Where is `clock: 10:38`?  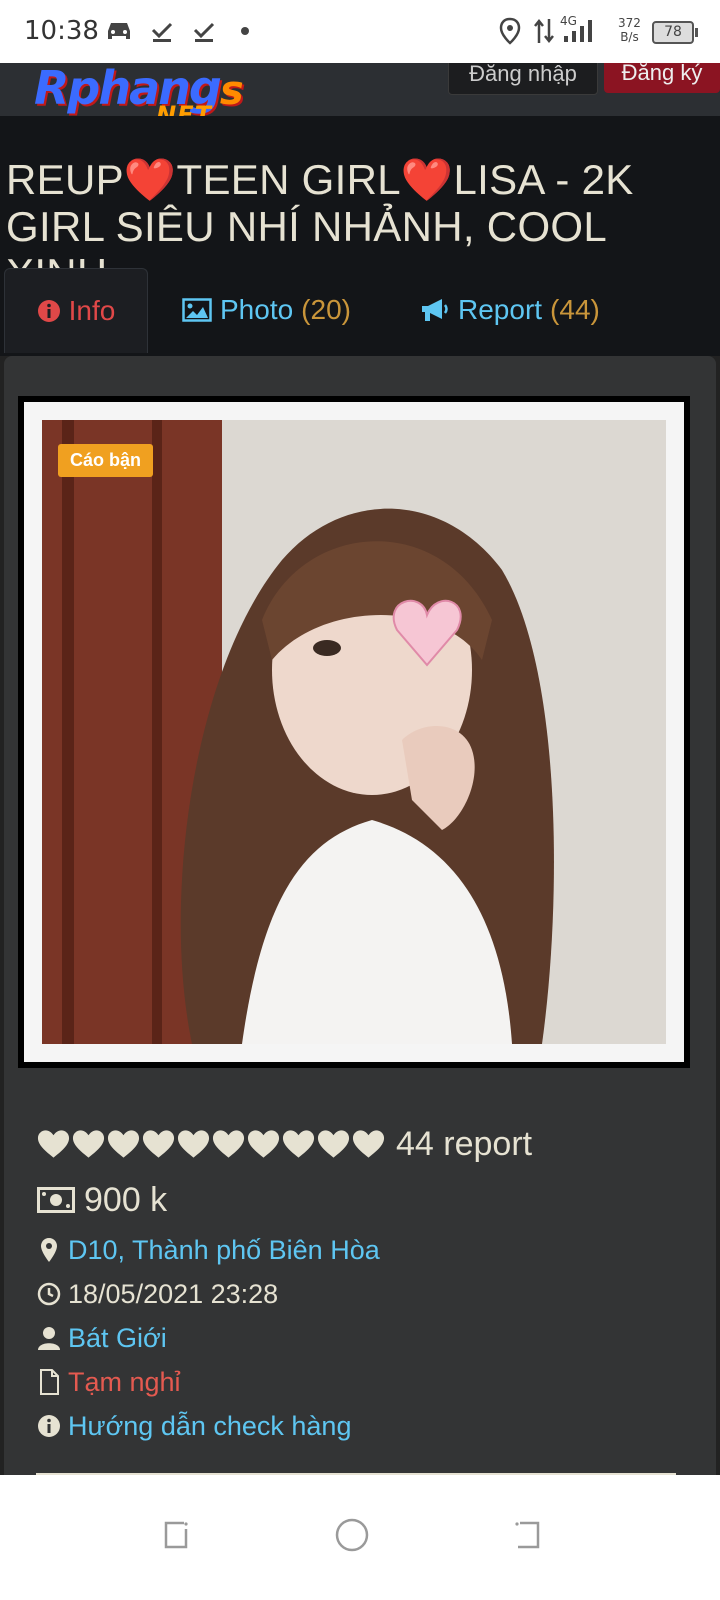
clock: 10:38 is located at coordinates (61, 31).